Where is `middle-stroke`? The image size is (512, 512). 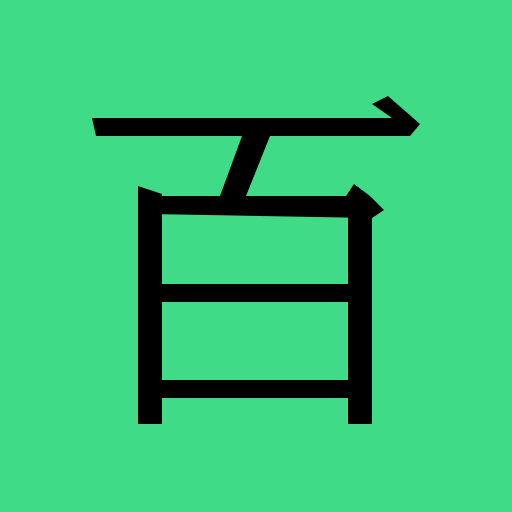 middle-stroke is located at coordinates (255, 293).